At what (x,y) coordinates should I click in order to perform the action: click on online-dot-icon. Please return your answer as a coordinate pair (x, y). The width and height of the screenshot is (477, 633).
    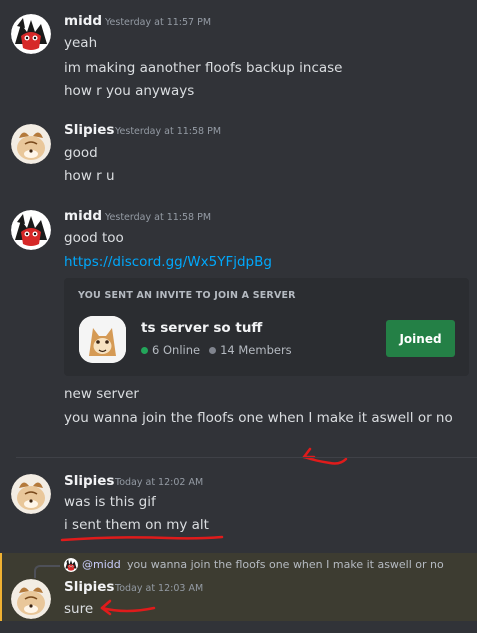
    Looking at the image, I should click on (144, 350).